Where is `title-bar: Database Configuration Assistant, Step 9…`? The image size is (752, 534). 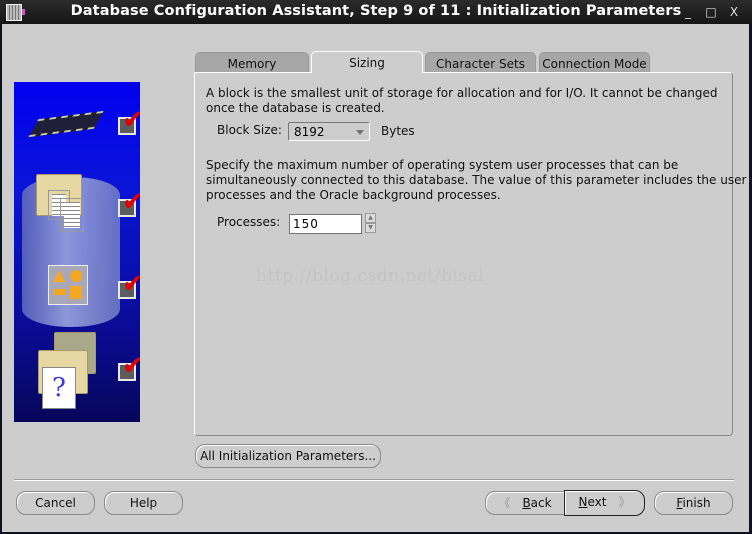
title-bar: Database Configuration Assistant, Step 9… is located at coordinates (376, 12).